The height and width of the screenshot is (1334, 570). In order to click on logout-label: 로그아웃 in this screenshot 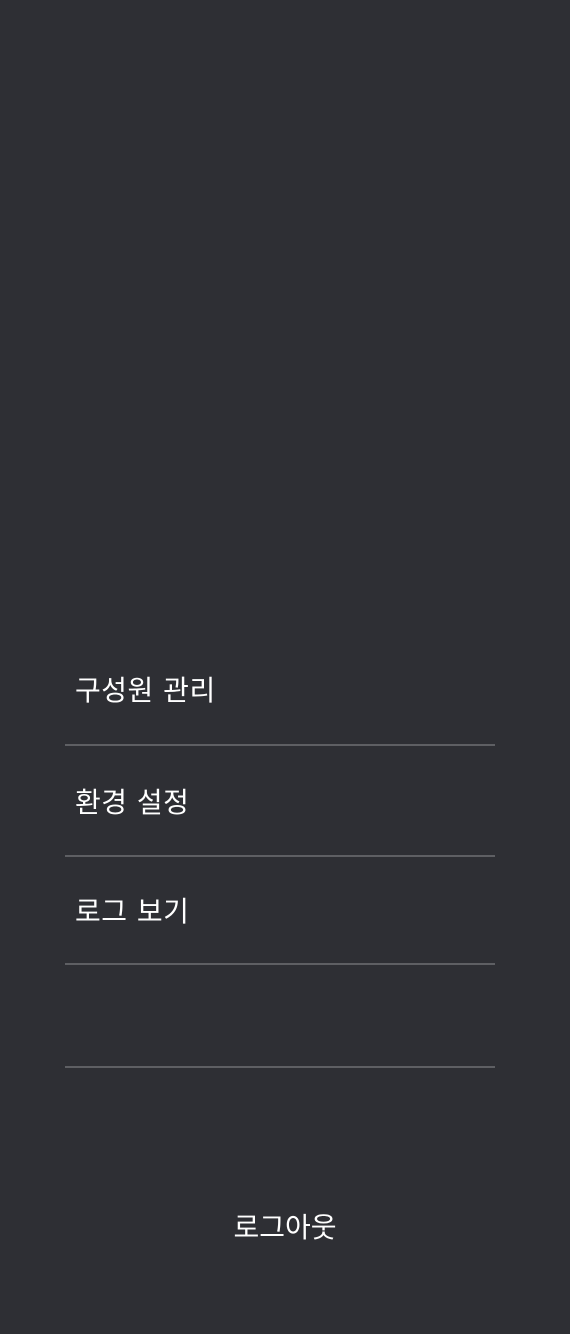, I will do `click(285, 1227)`.